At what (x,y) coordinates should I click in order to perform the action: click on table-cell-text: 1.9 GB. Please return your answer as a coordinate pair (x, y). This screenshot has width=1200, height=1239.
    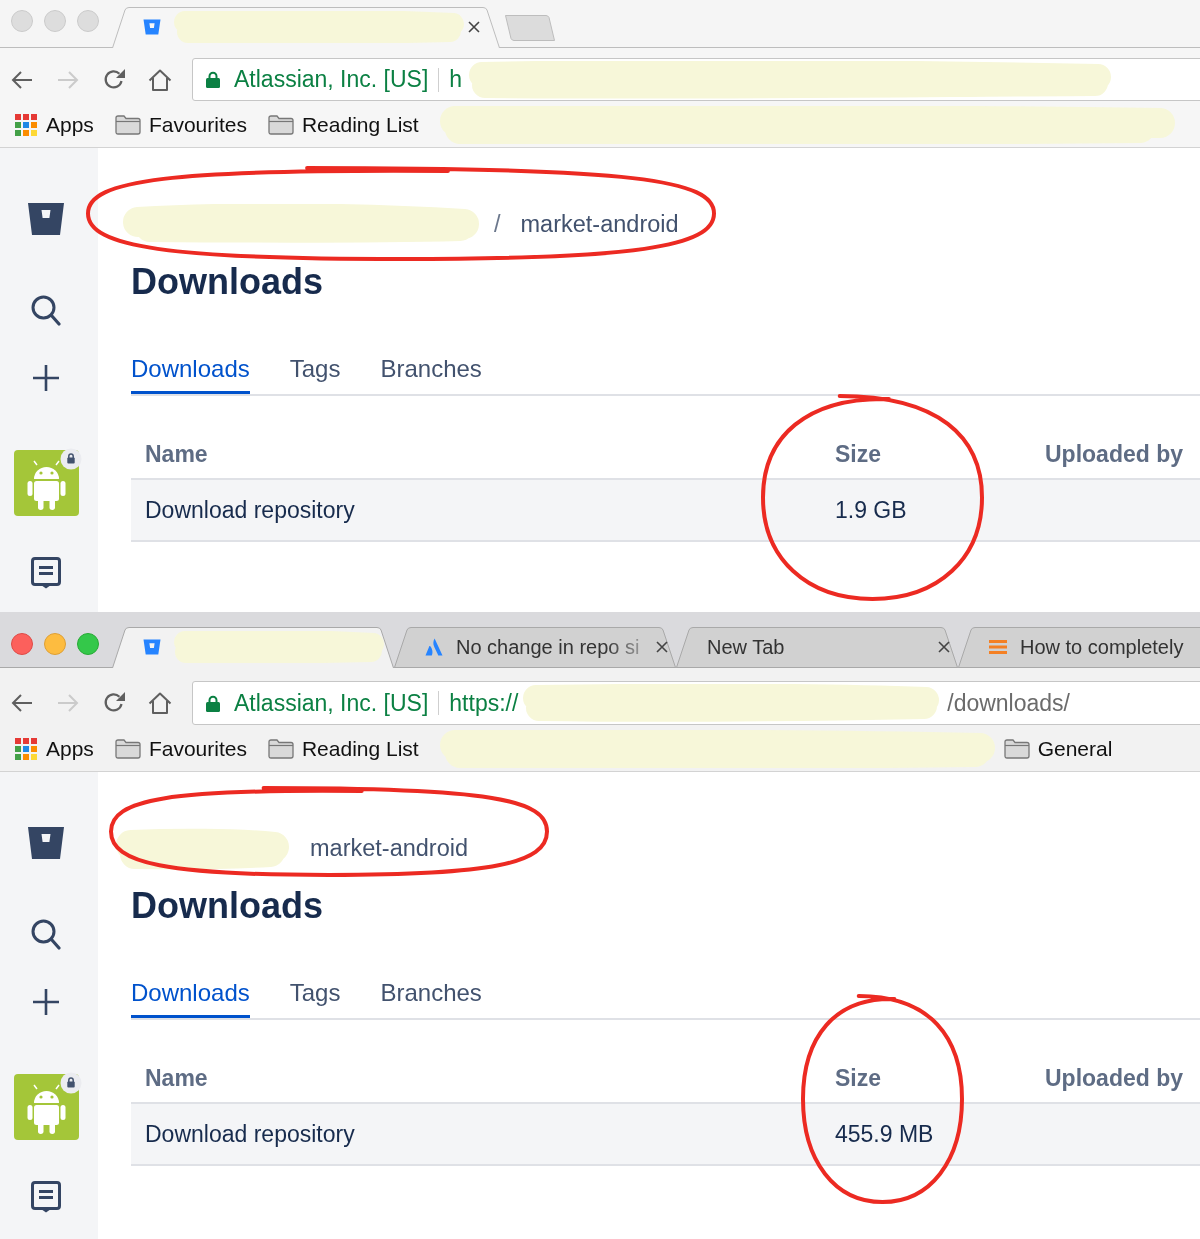
    Looking at the image, I should click on (871, 510).